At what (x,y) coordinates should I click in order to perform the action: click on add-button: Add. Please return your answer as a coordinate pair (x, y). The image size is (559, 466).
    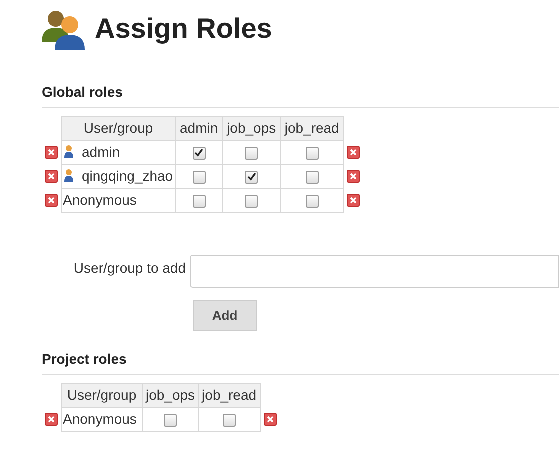
    Looking at the image, I should click on (225, 315).